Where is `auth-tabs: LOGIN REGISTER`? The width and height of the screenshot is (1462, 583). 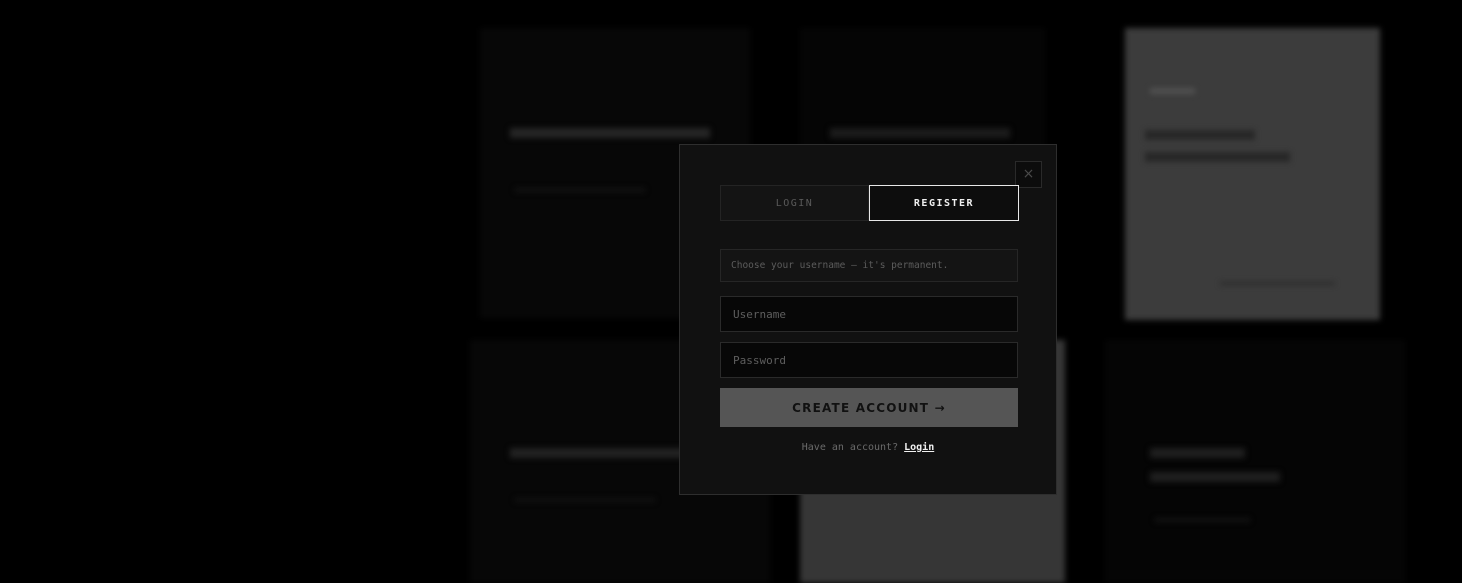
auth-tabs: LOGIN REGISTER is located at coordinates (869, 203).